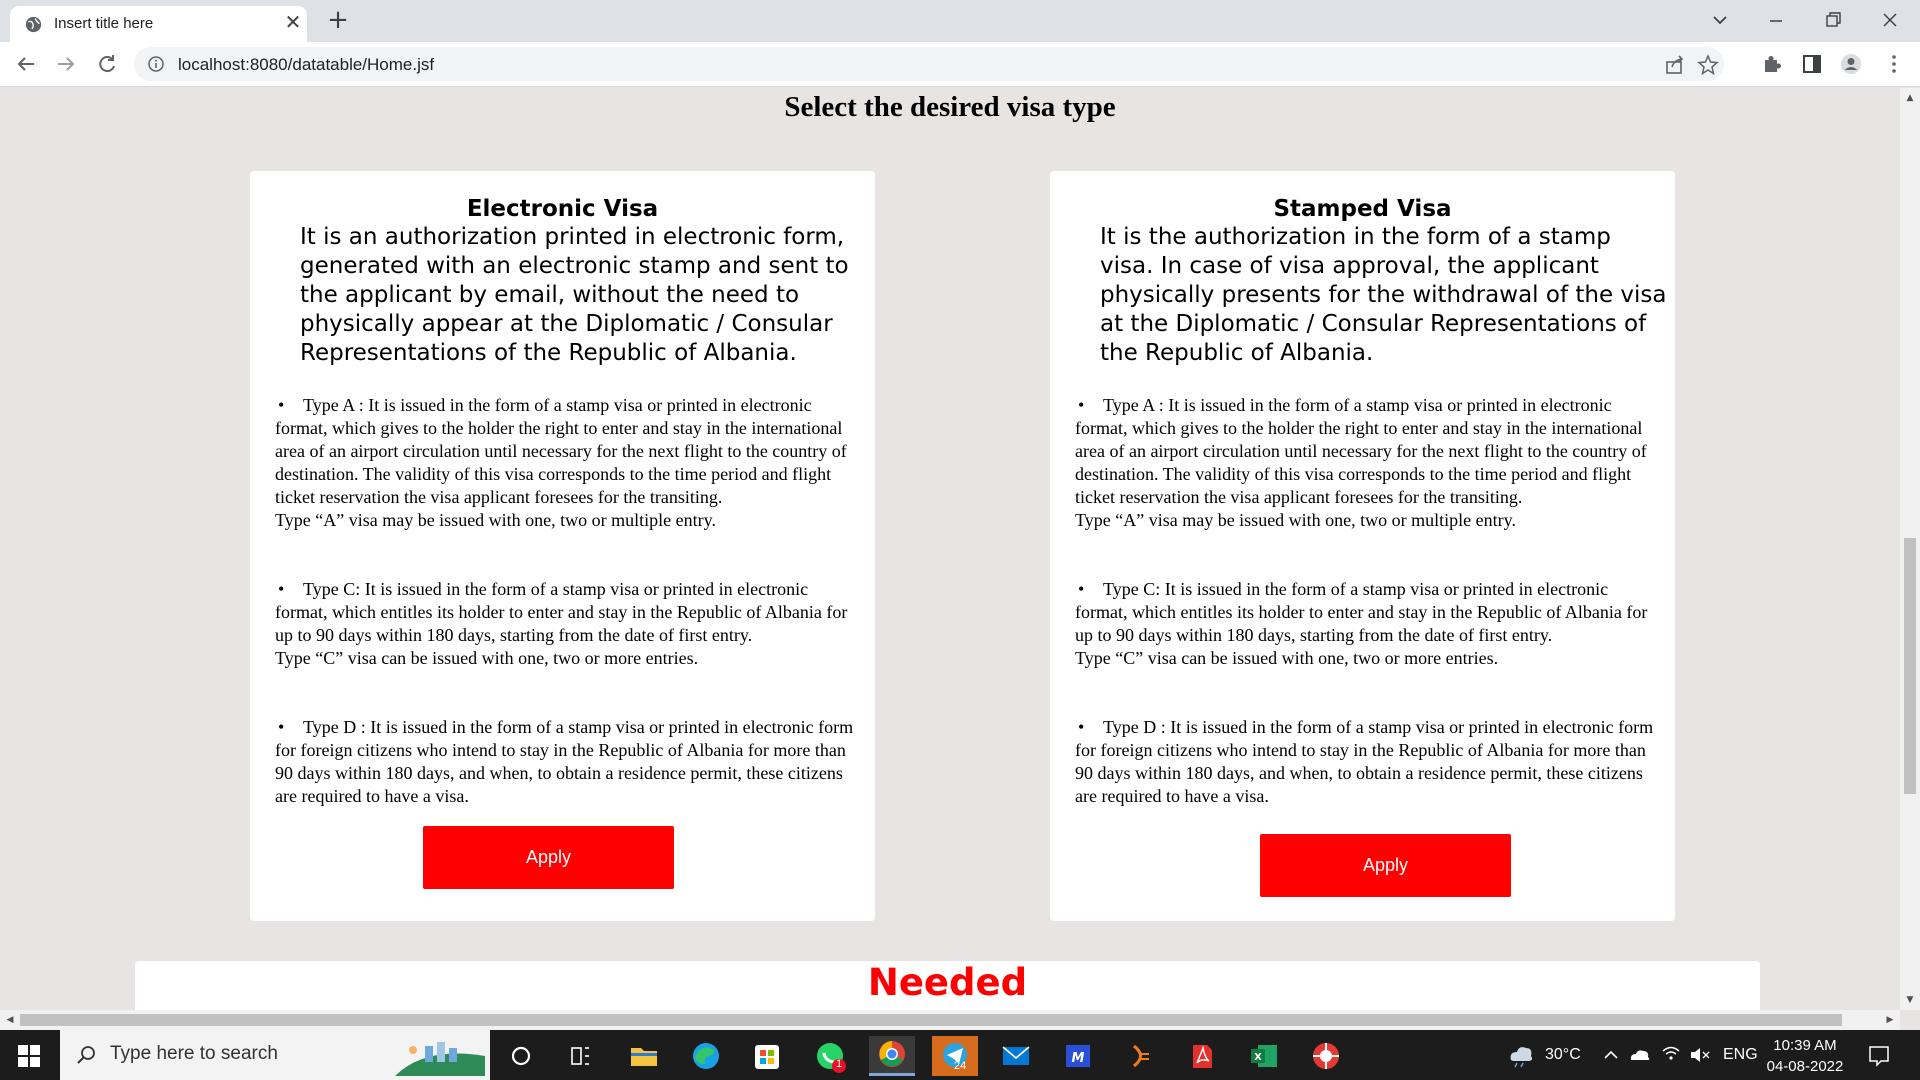  Describe the element at coordinates (440, 1059) in the screenshot. I see `search-highlight-illustration-icon` at that location.